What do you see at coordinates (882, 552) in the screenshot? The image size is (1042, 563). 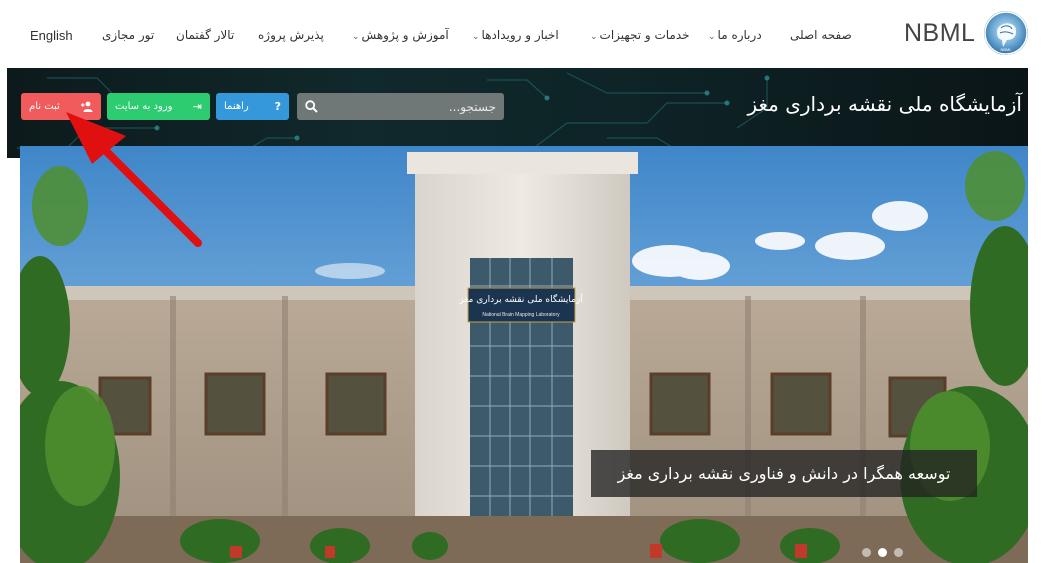 I see `slide-dot-2-active` at bounding box center [882, 552].